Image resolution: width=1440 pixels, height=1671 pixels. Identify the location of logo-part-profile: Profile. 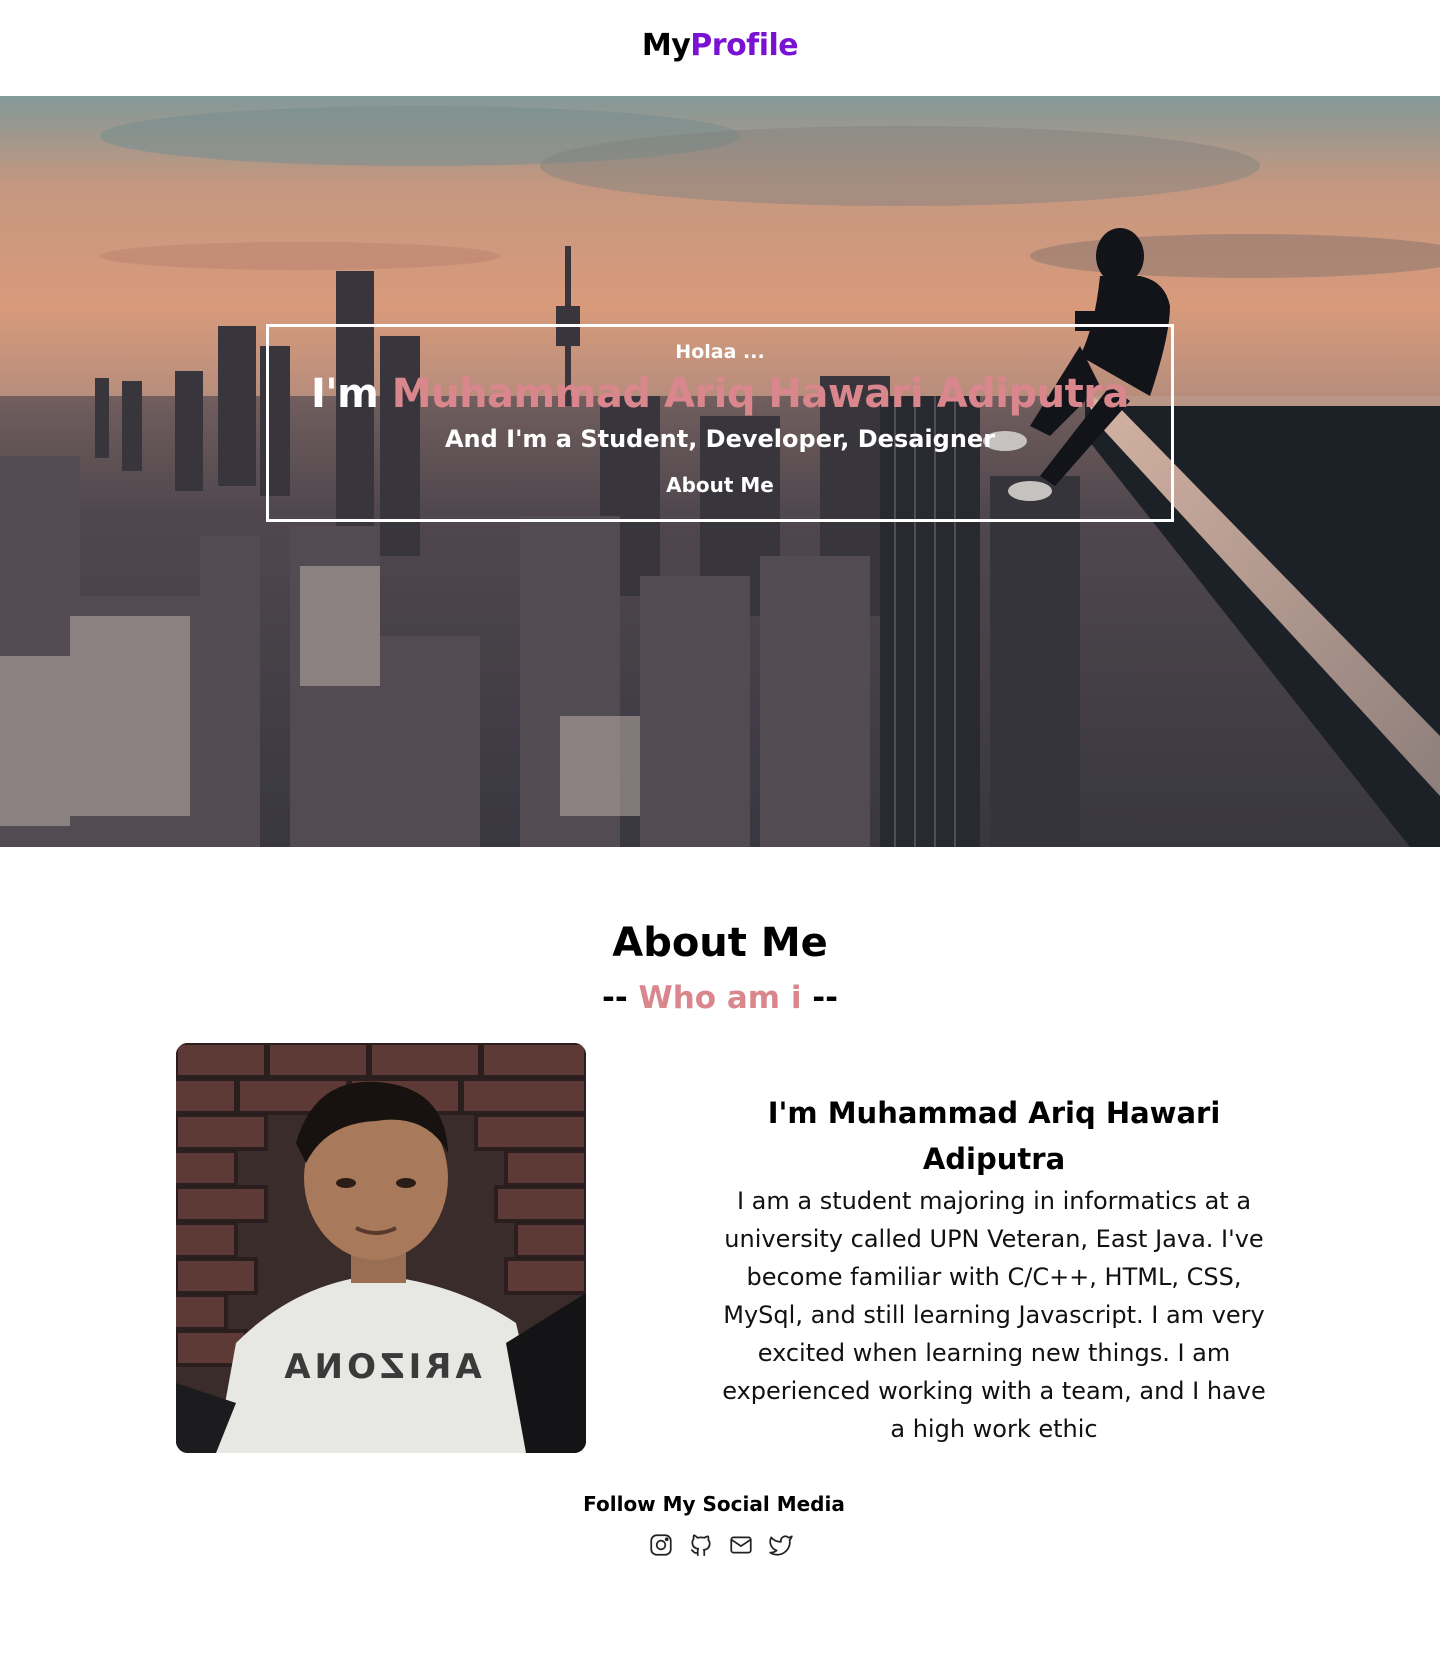
(744, 45).